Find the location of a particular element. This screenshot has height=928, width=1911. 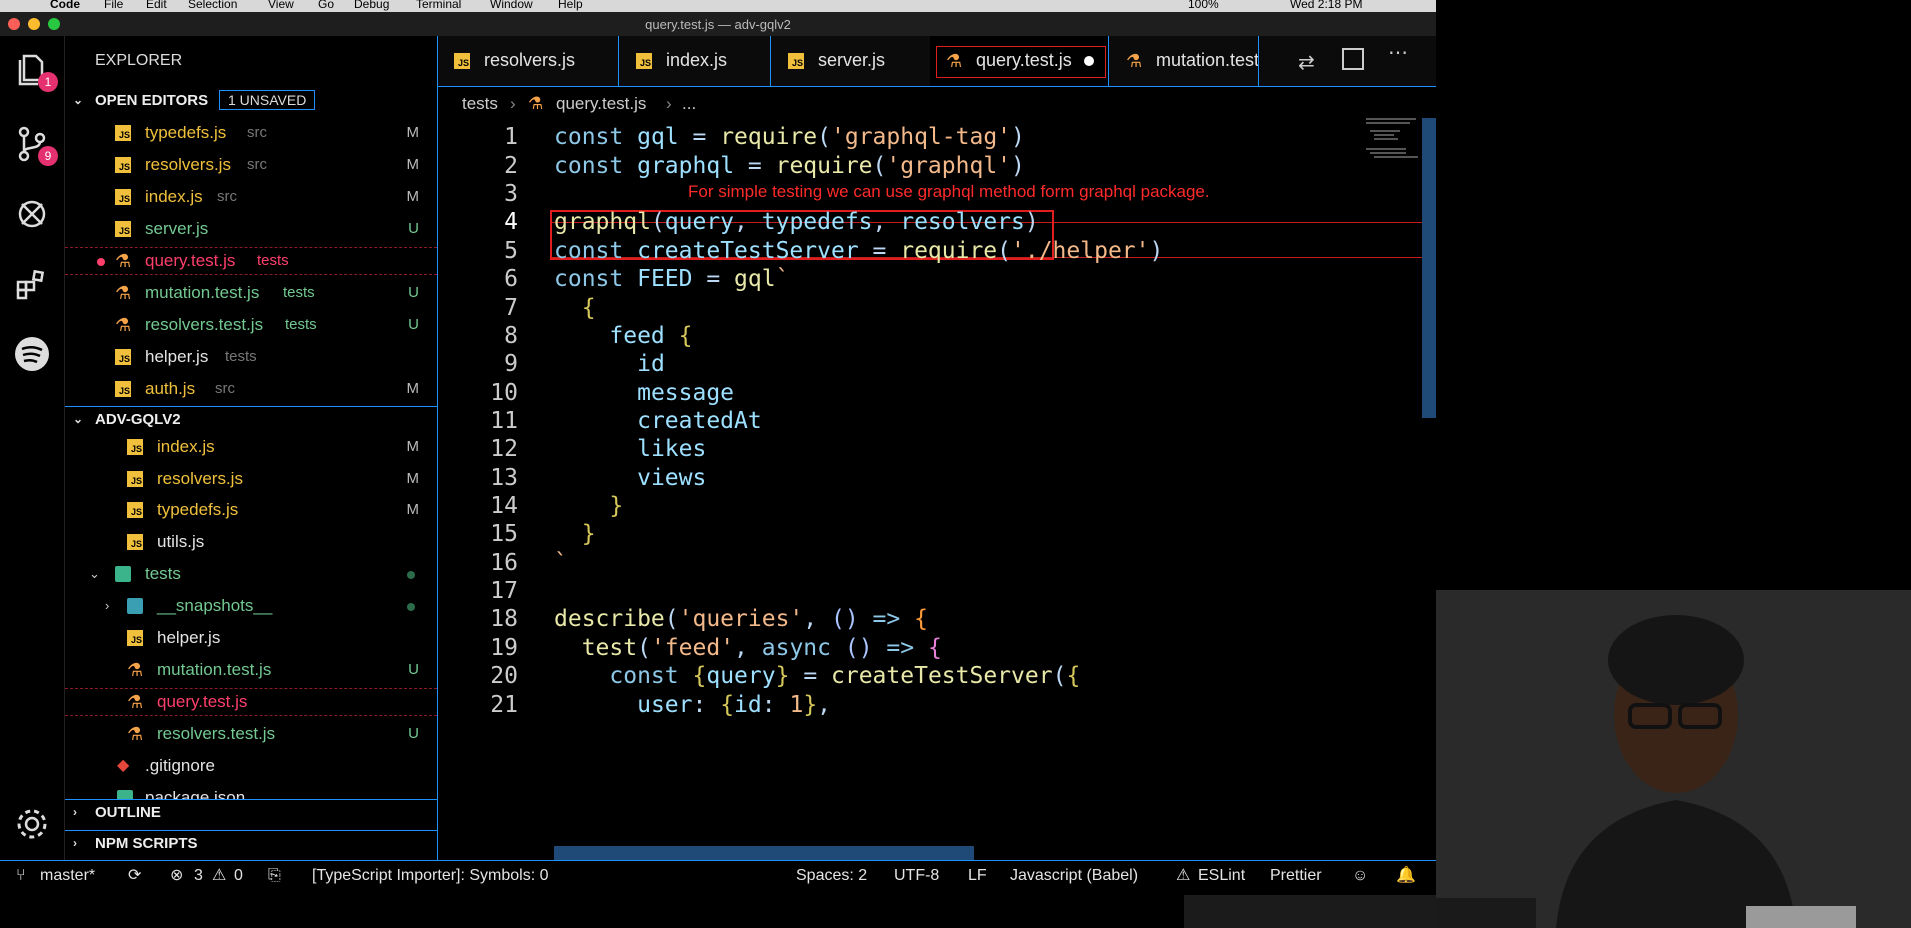

end-of-line: LF is located at coordinates (977, 876).